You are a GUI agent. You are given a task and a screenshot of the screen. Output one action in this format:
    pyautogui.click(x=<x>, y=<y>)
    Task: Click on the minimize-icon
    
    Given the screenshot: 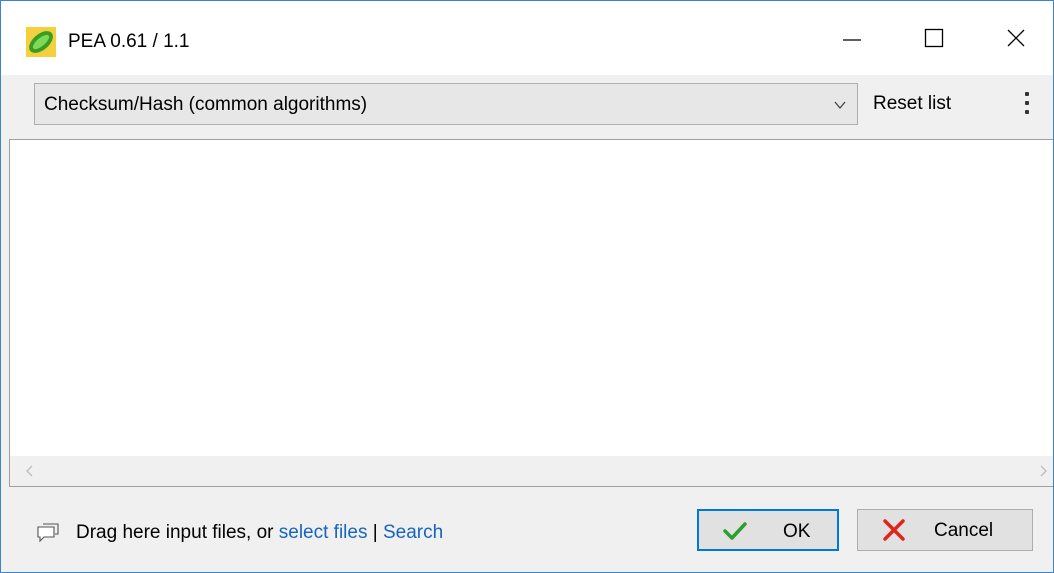 What is the action you would take?
    pyautogui.click(x=852, y=40)
    